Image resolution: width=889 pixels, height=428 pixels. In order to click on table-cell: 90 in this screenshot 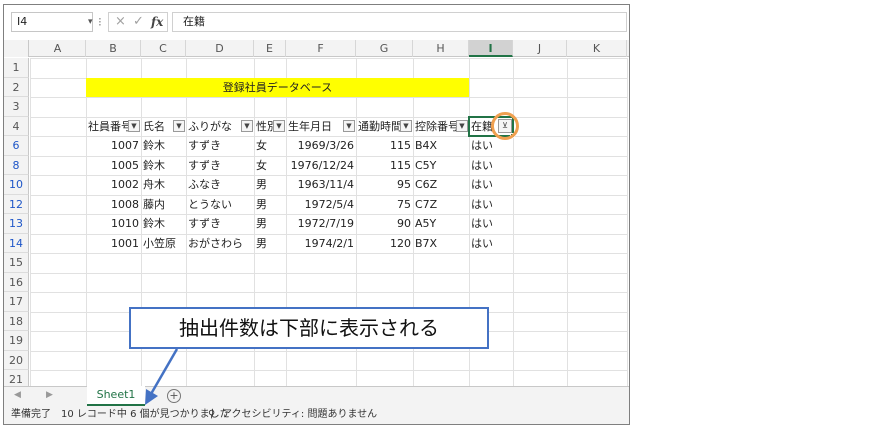, I will do `click(384, 224)`.